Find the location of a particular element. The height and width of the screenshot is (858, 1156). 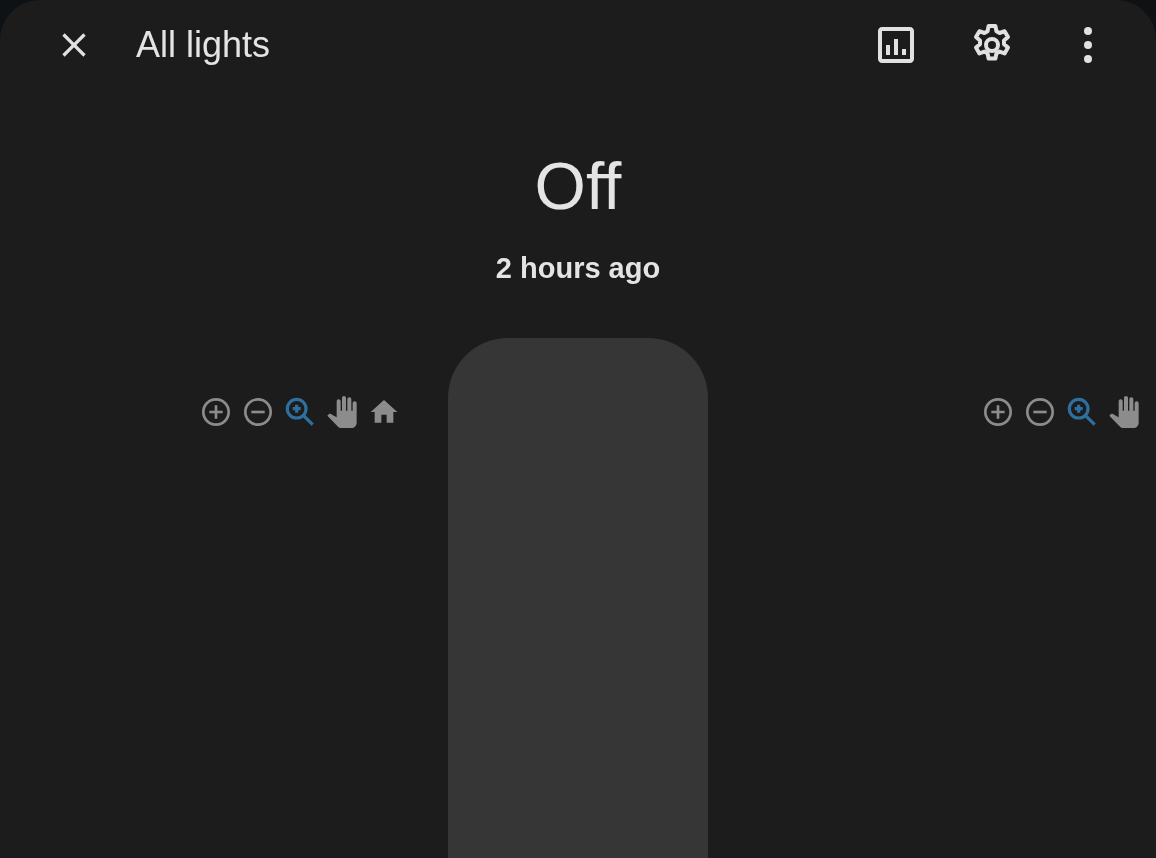

dialog-title: All lights is located at coordinates (204, 45).